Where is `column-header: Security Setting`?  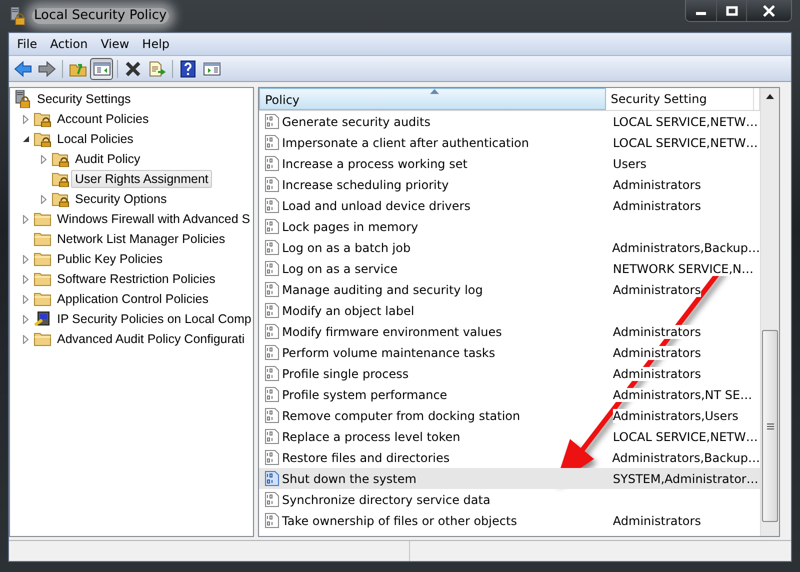 column-header: Security Setting is located at coordinates (680, 99).